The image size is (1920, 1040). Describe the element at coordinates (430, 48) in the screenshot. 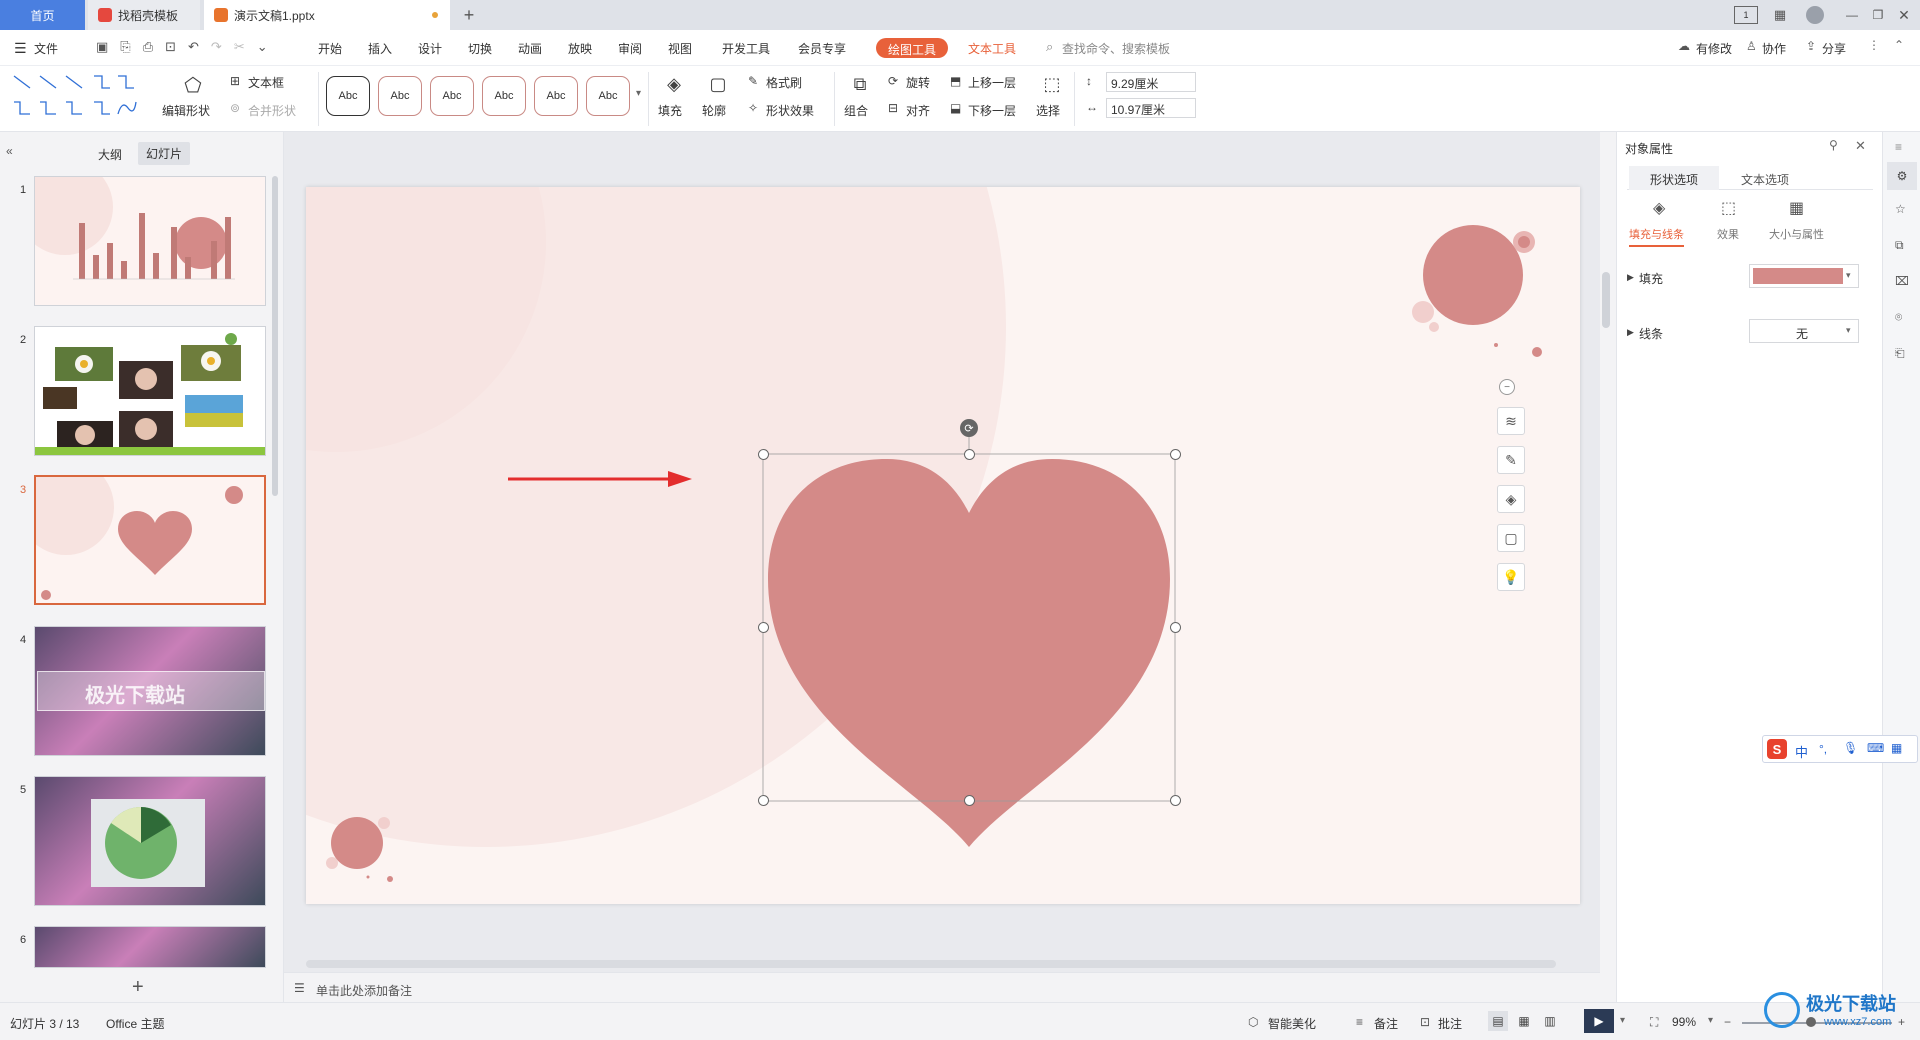

I see `menu-item-design: 设计` at that location.